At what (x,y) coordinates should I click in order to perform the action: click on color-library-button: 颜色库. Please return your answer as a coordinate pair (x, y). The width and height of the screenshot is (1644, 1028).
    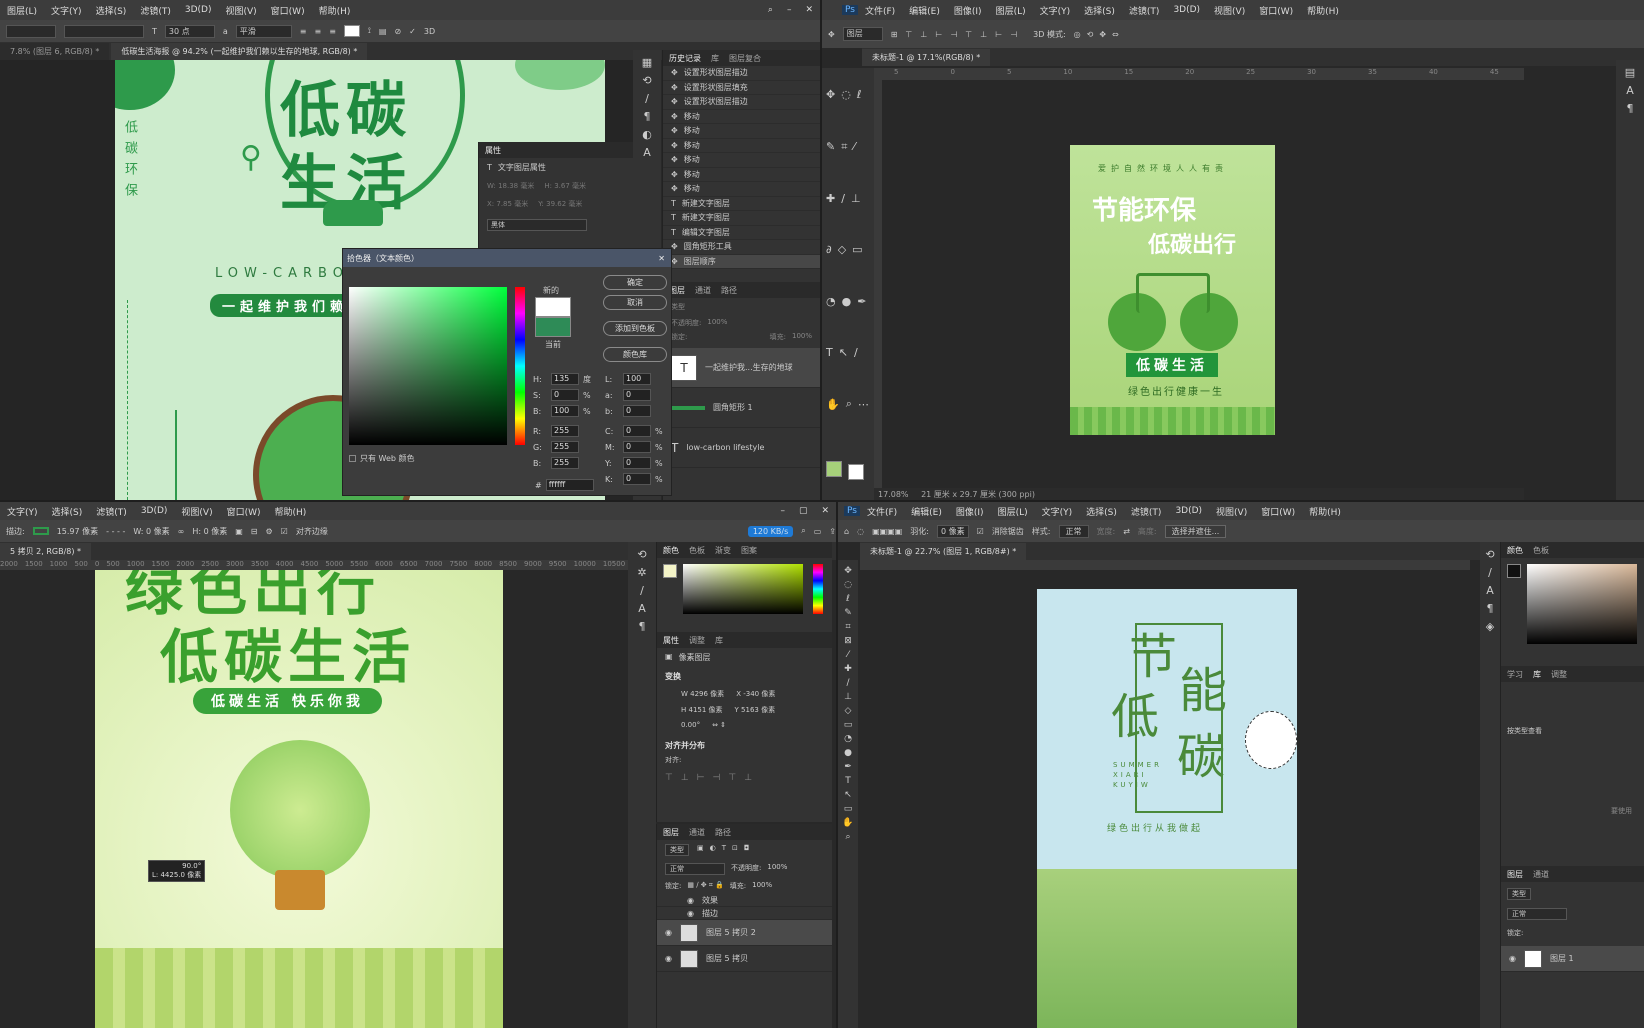
    Looking at the image, I should click on (635, 354).